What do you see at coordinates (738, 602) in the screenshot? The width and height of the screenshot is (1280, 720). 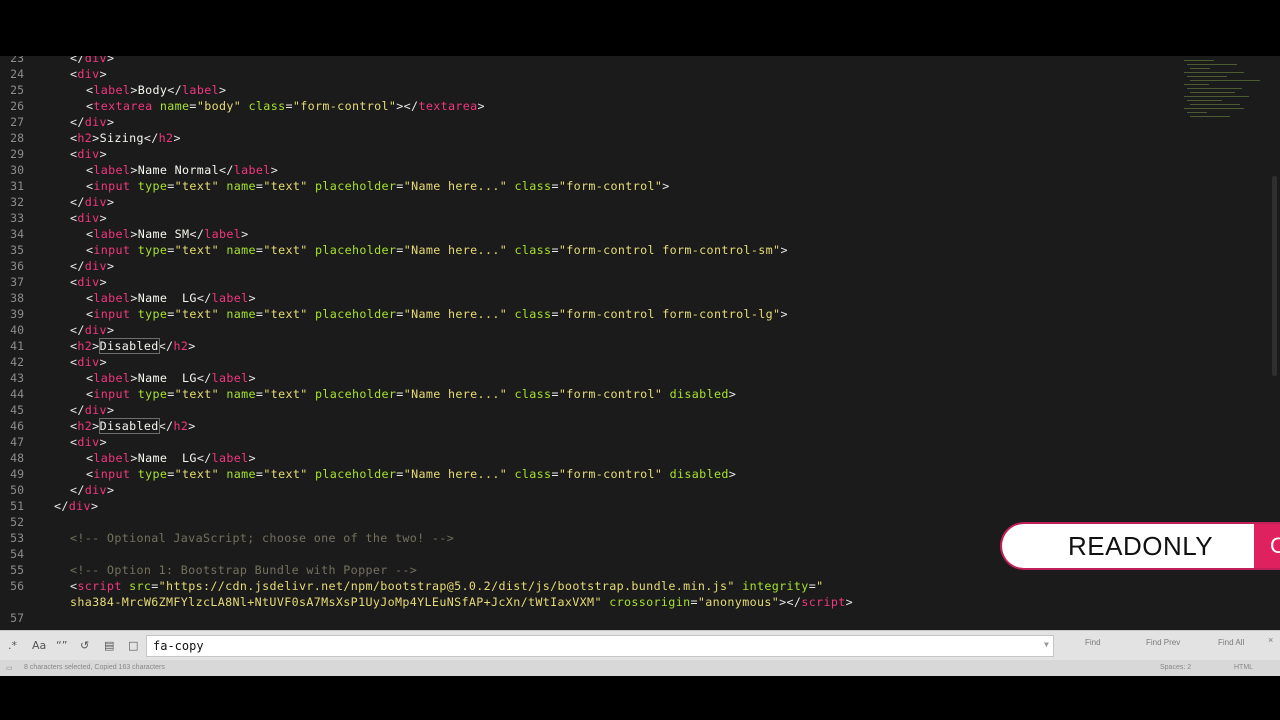 I see `code-token: "anonymous"` at bounding box center [738, 602].